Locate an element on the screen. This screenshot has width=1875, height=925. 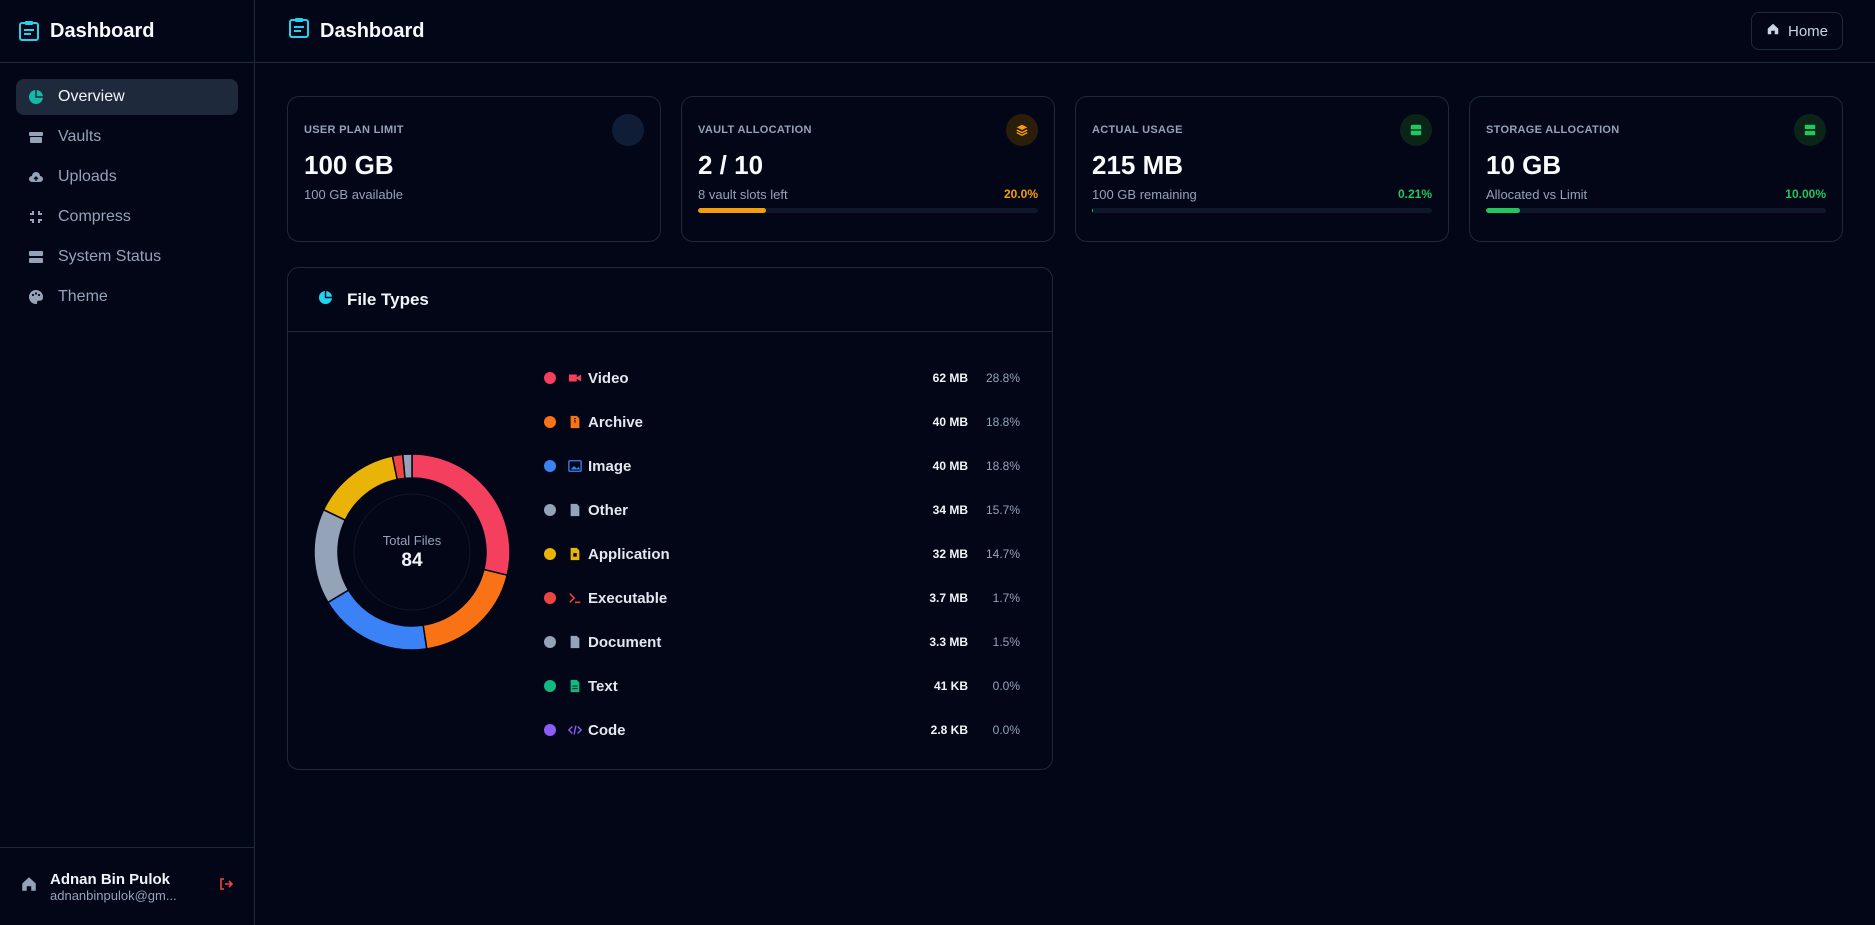
cloud-upload-icon is located at coordinates (36, 177).